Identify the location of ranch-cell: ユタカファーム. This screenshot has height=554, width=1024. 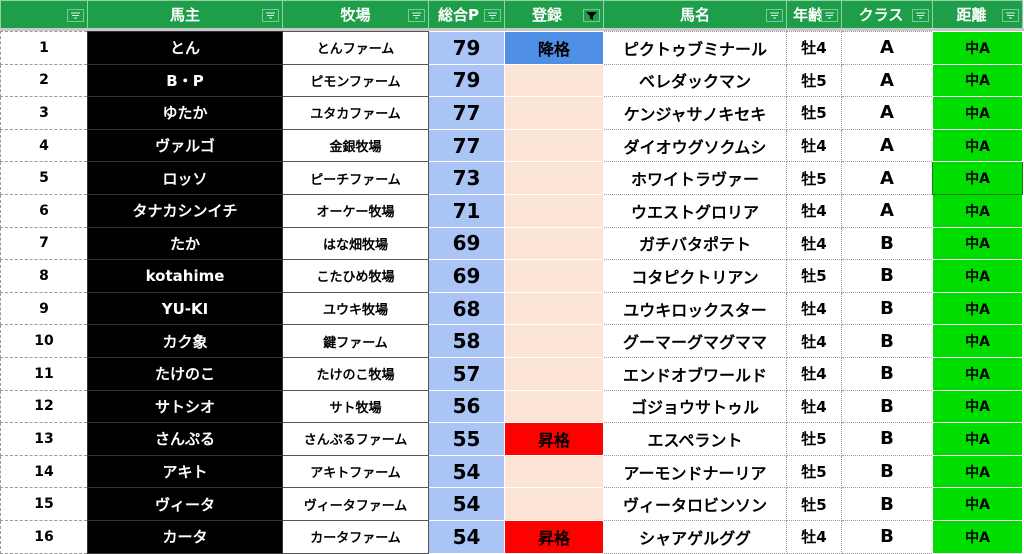
(355, 113).